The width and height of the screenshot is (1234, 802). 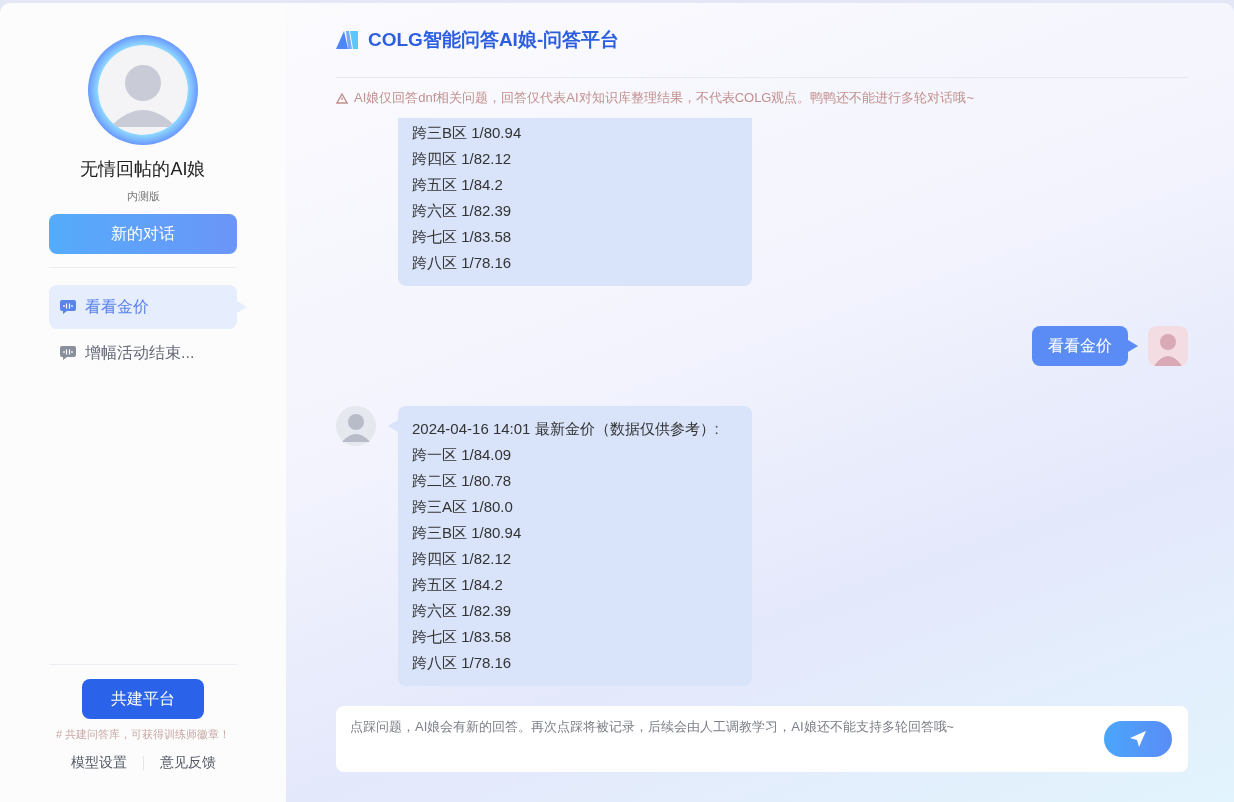 I want to click on version-label: 内测版, so click(x=143, y=196).